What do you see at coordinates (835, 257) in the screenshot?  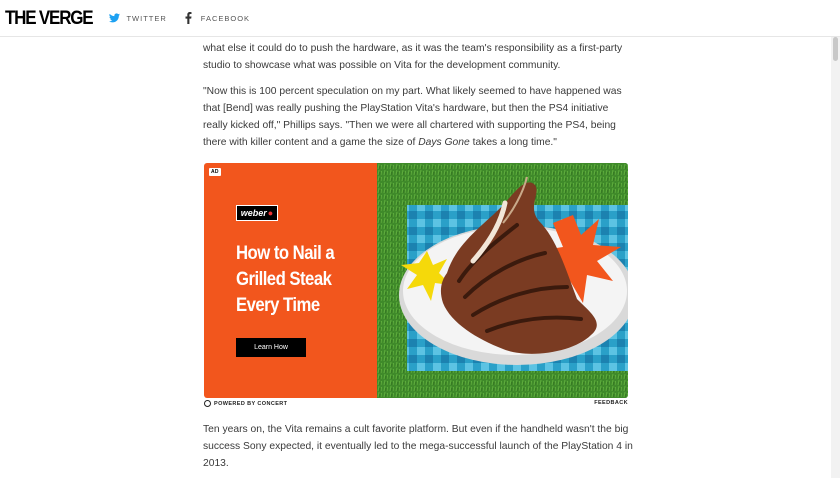 I see `page-scrollbar` at bounding box center [835, 257].